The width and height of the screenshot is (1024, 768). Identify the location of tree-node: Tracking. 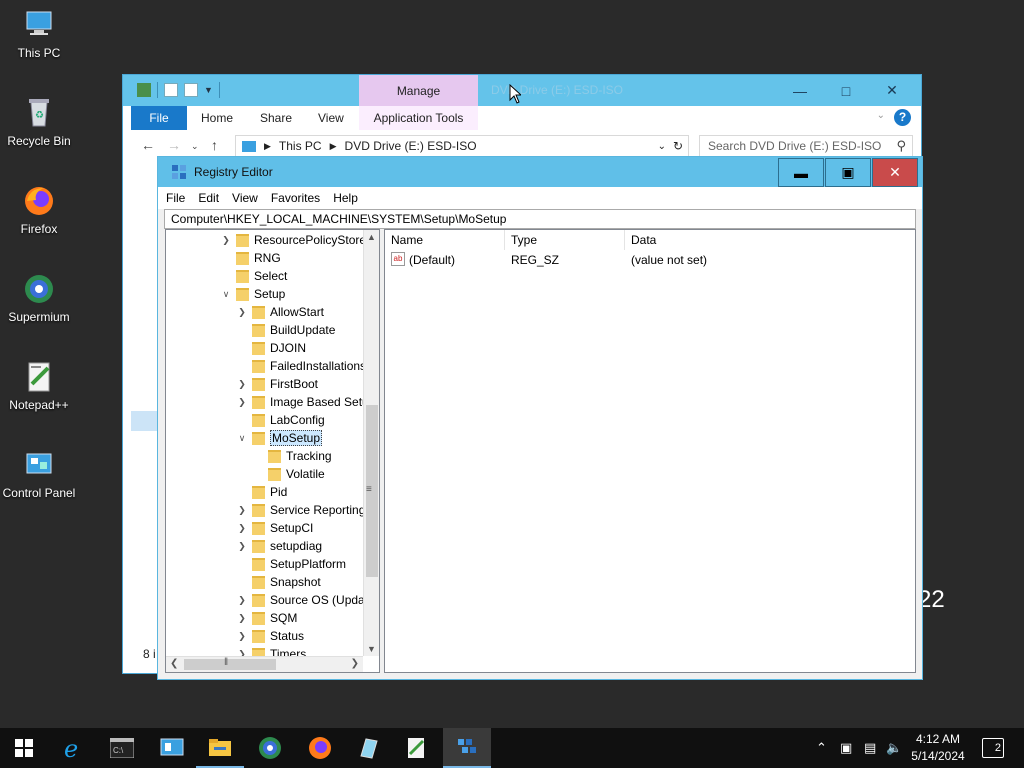
(292, 456).